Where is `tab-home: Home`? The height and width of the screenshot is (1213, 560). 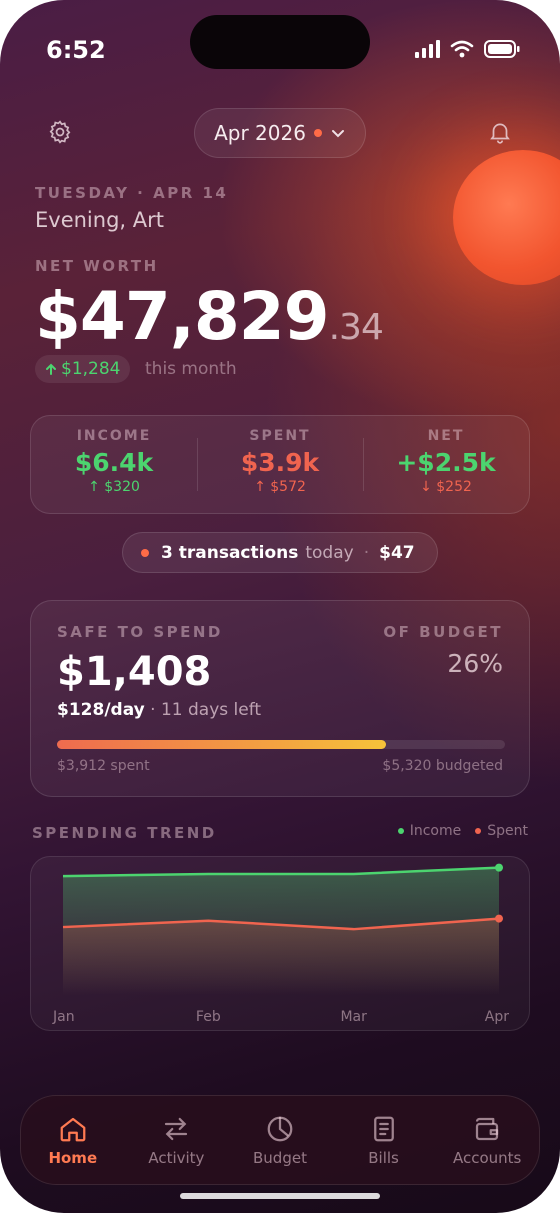
tab-home: Home is located at coordinates (73, 1140).